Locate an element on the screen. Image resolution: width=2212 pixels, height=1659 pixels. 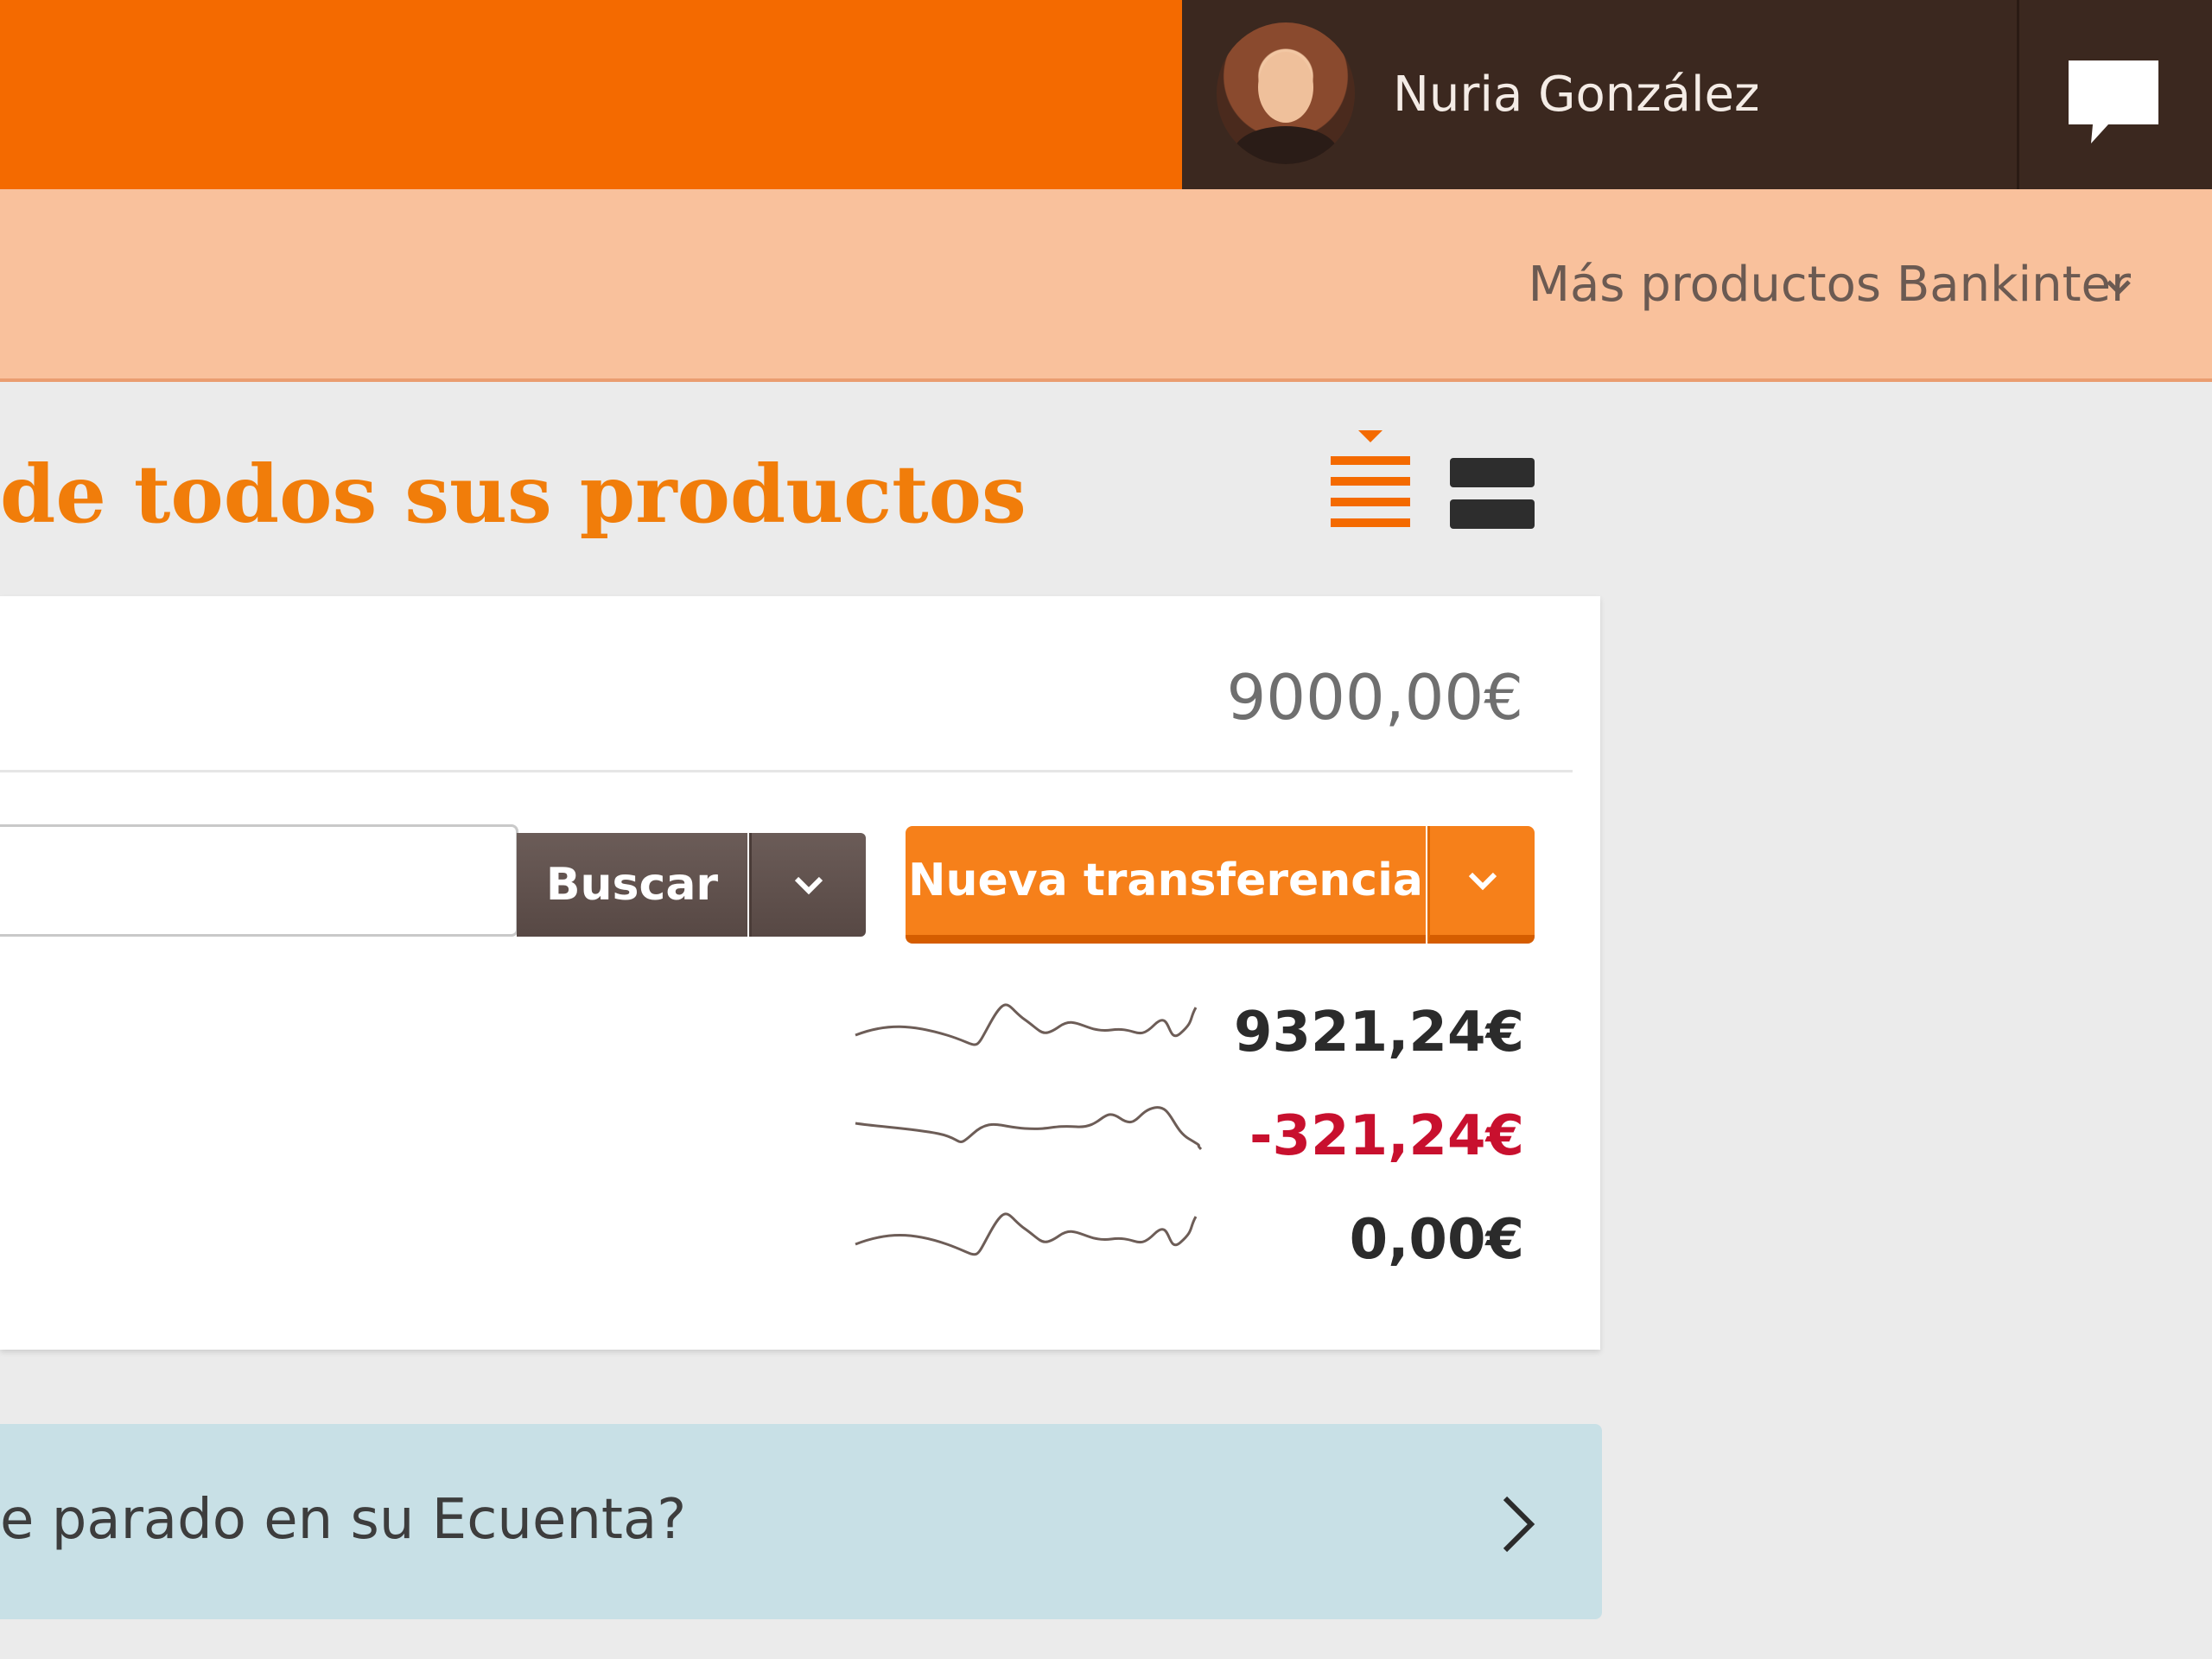
more-products-menu: Más productos Bankinter is located at coordinates (1830, 285).